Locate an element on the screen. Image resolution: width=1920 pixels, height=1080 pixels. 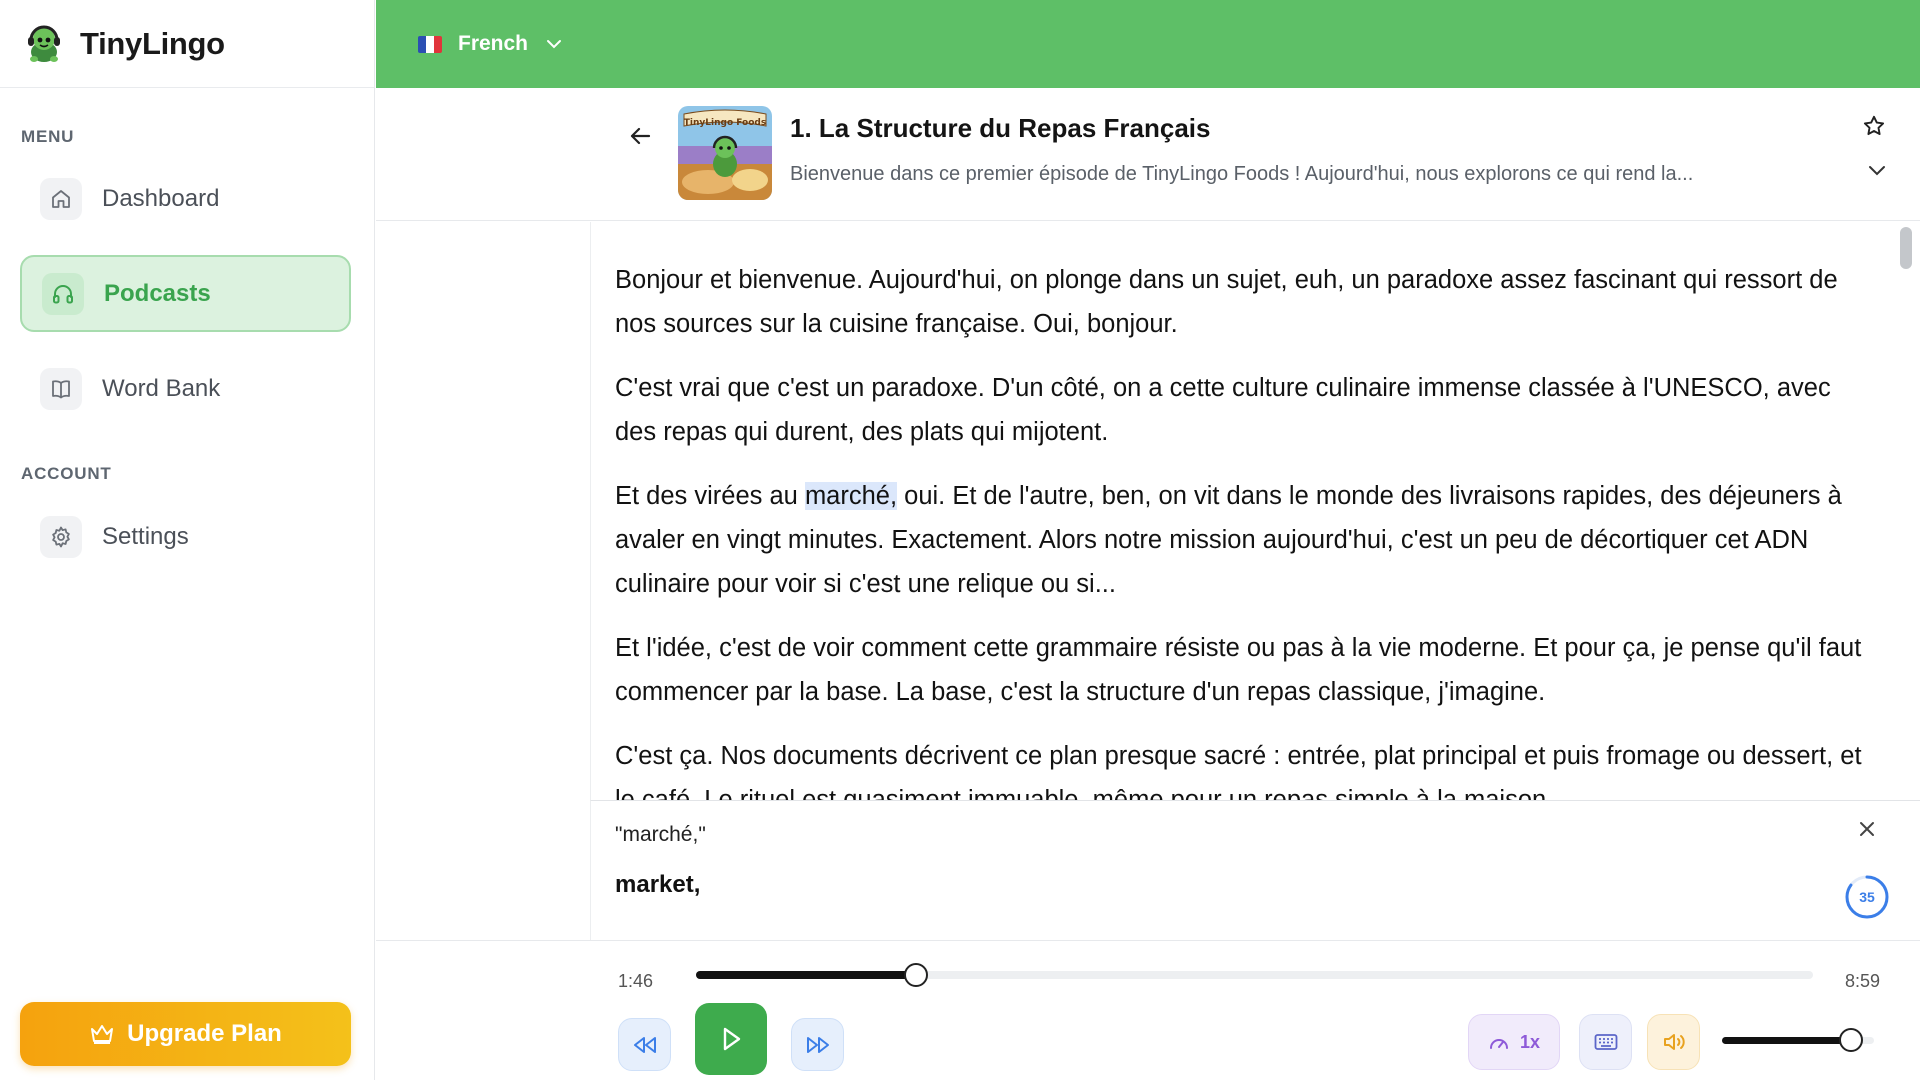
upgrade-plan-button: Upgrade Plan is located at coordinates (185, 1034).